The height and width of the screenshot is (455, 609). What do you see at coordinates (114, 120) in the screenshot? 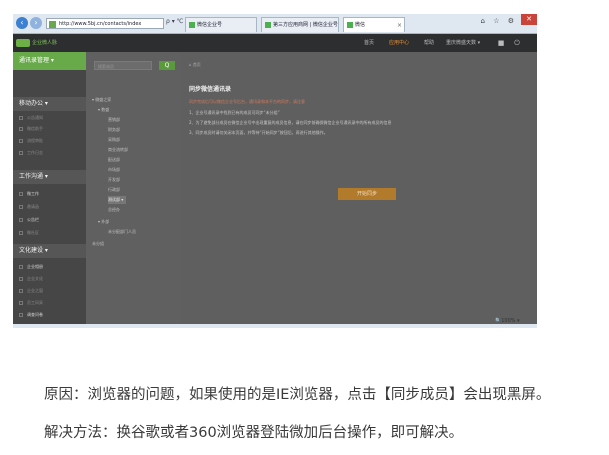
I see `tree-node: 营销部` at bounding box center [114, 120].